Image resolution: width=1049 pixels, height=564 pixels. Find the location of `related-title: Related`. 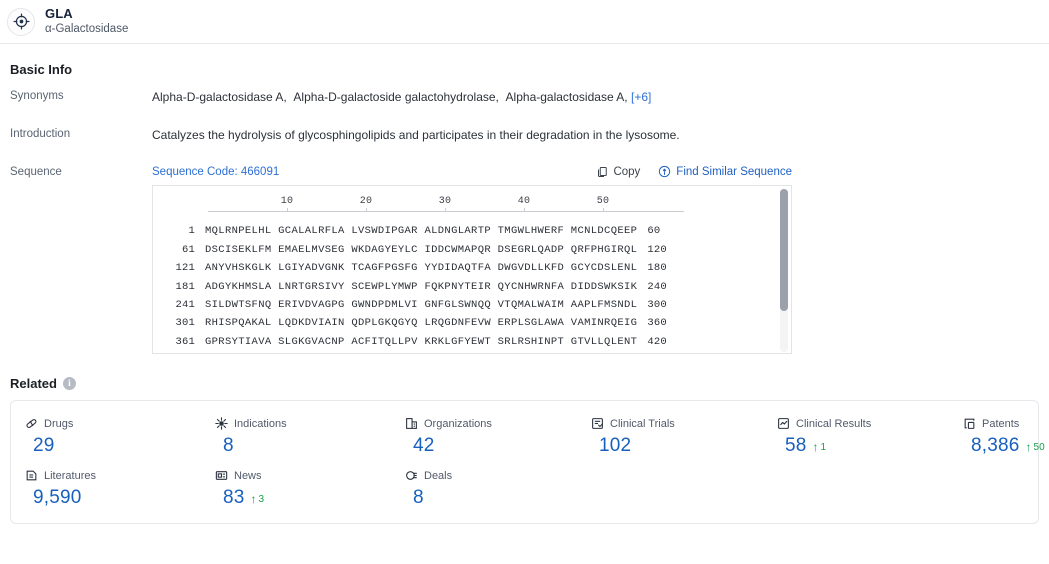

related-title: Related is located at coordinates (33, 384).